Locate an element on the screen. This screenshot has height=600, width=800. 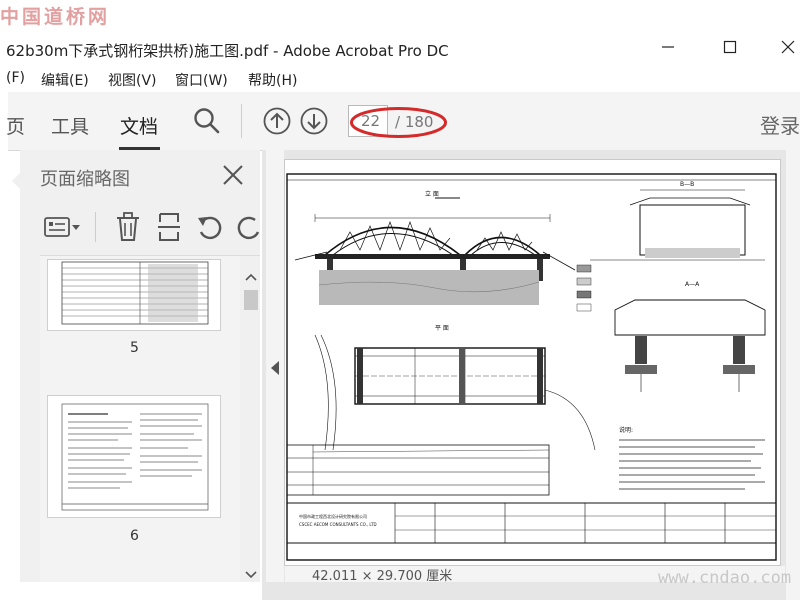
rotate-right-icon is located at coordinates (248, 228).